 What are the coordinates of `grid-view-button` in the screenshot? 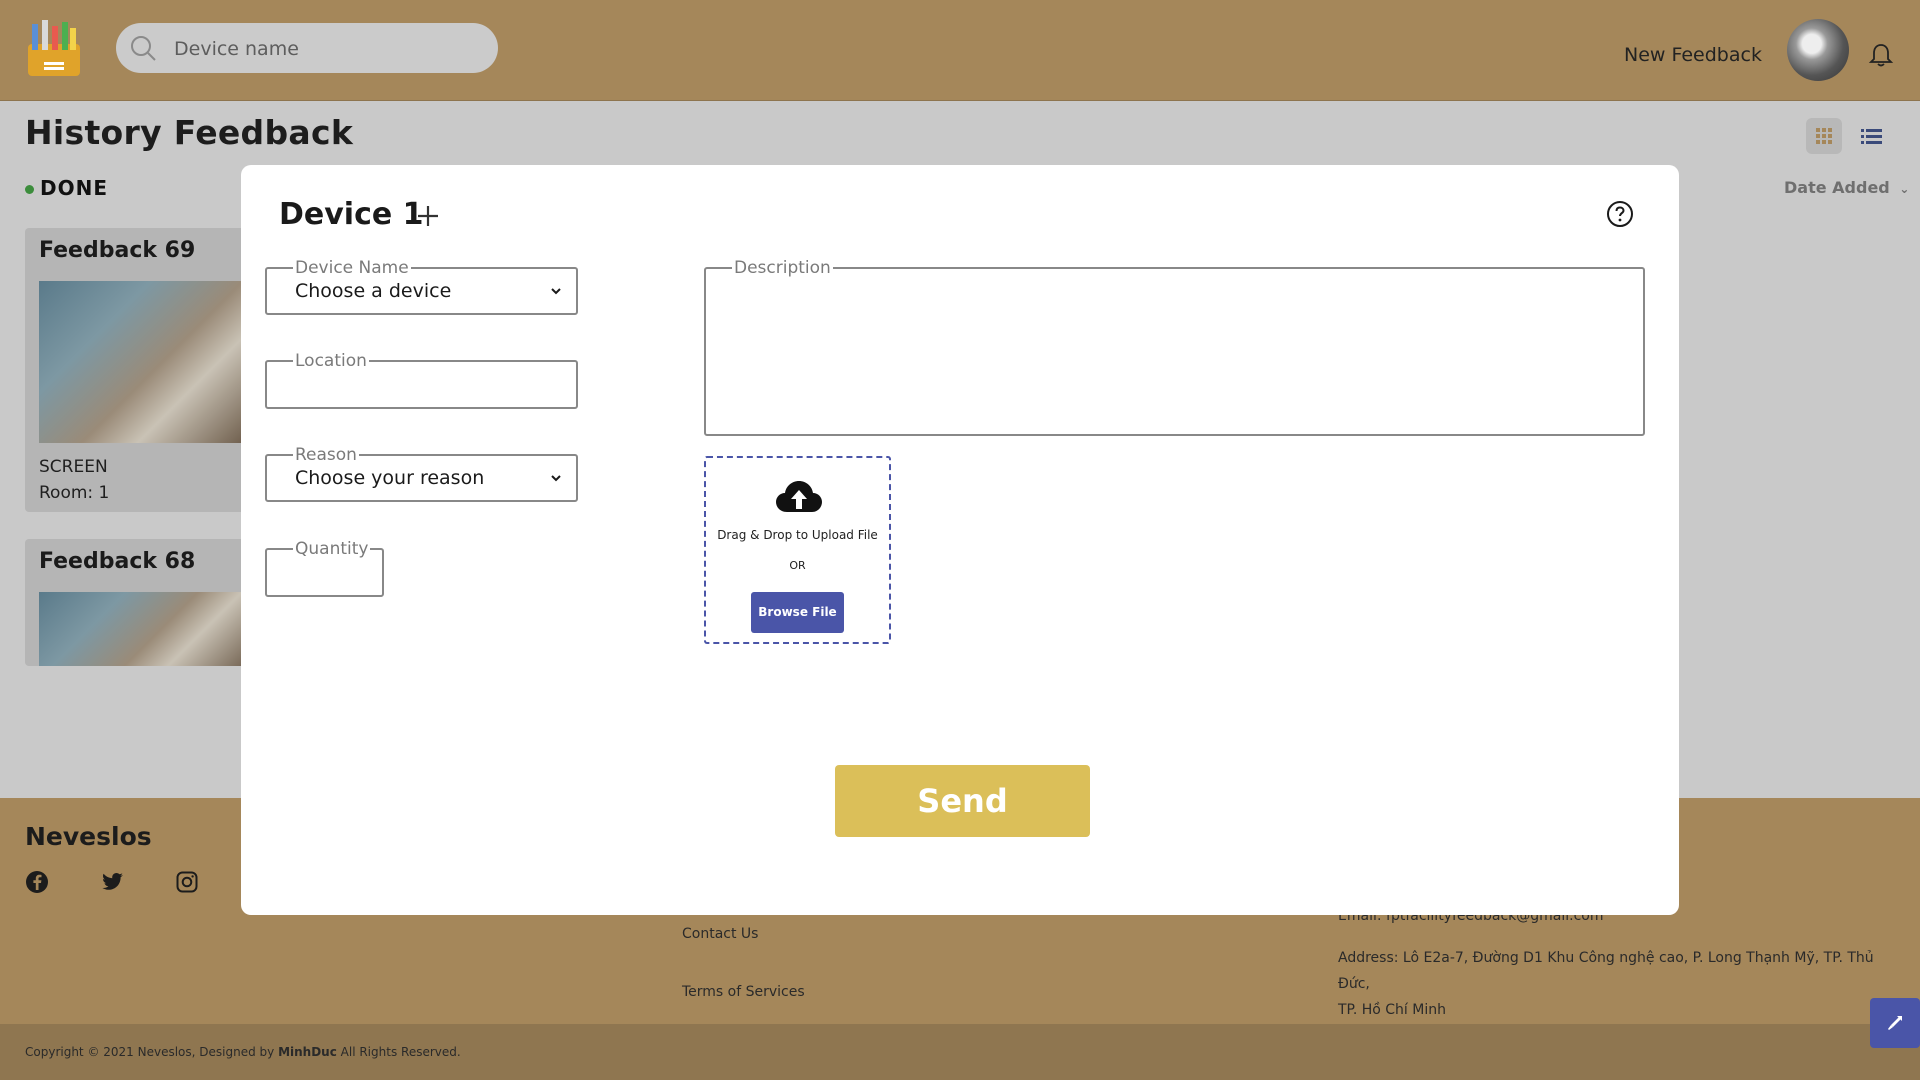 It's located at (1824, 136).